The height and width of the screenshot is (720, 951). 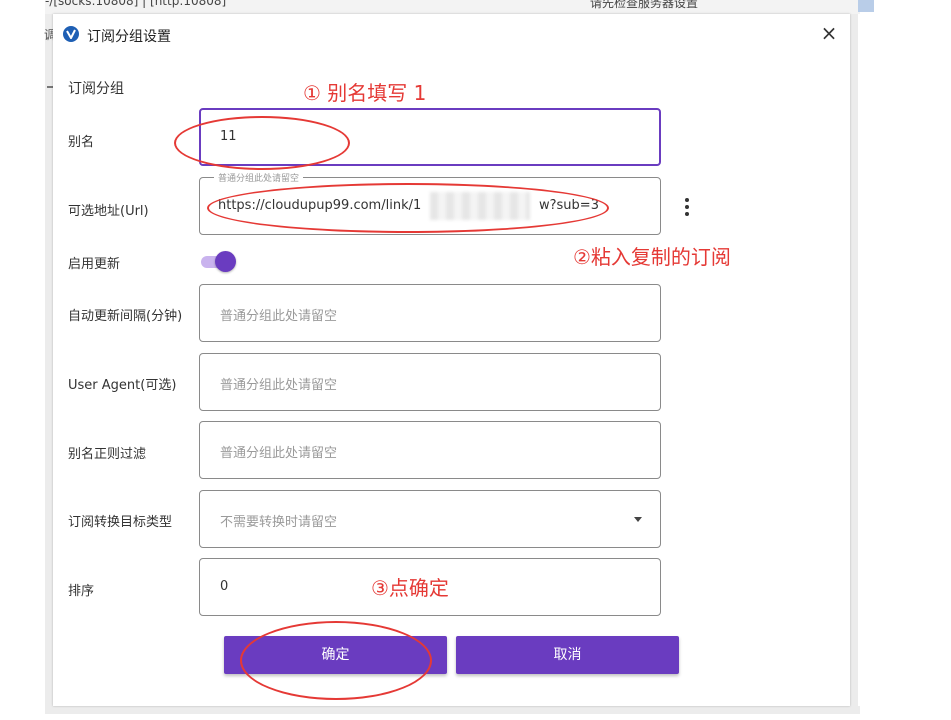 What do you see at coordinates (829, 34) in the screenshot?
I see `close-button: ×` at bounding box center [829, 34].